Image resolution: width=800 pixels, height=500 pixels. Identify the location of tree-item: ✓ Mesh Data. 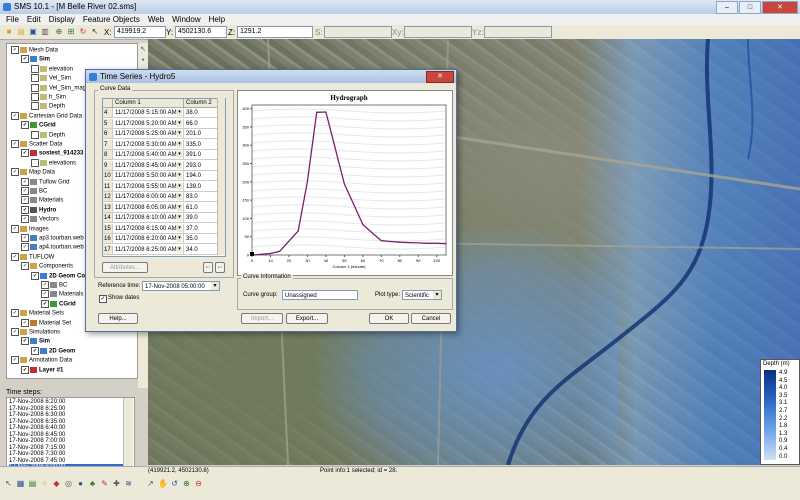
(34, 50).